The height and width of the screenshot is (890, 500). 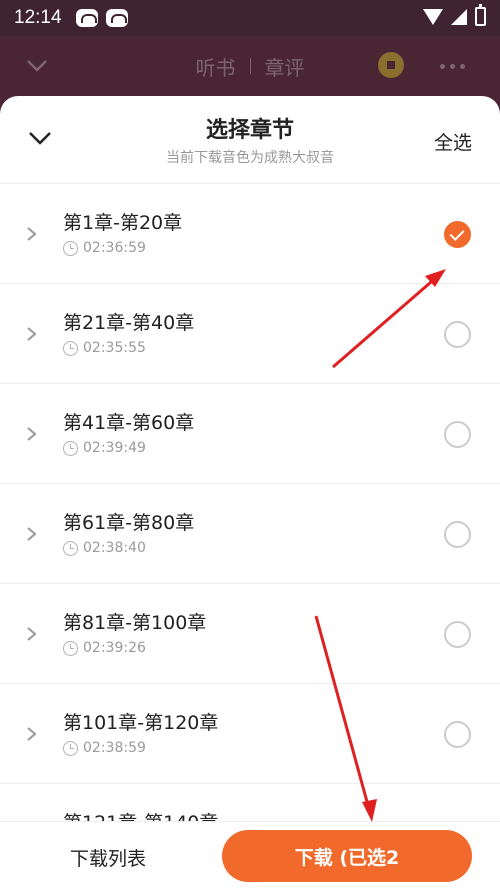 What do you see at coordinates (114, 748) in the screenshot?
I see `duration-text: 02:38:59` at bounding box center [114, 748].